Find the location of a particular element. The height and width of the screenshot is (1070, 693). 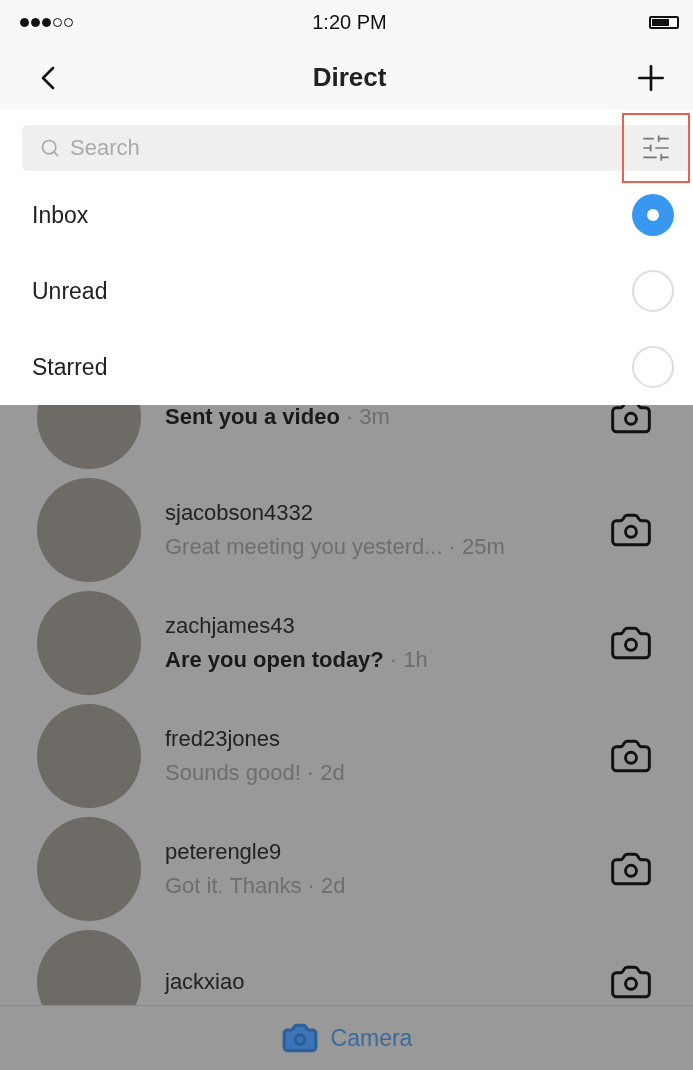

search-input: Search is located at coordinates (218, 148).